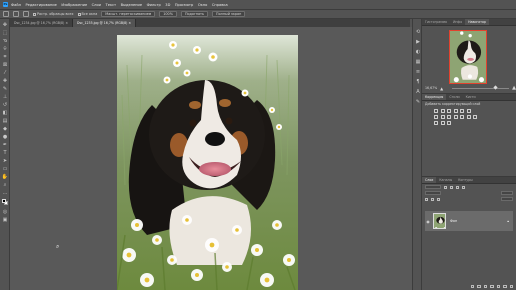 This screenshot has width=516, height=290. What do you see at coordinates (468, 111) in the screenshot?
I see `hue-saturation-icon` at bounding box center [468, 111].